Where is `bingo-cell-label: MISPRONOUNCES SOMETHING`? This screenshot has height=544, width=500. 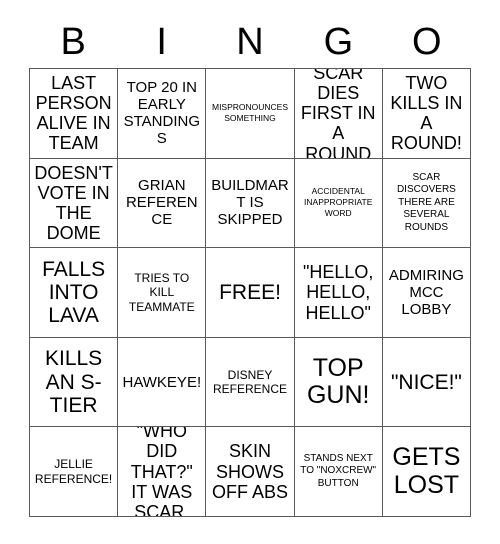
bingo-cell-label: MISPRONOUNCES SOMETHING is located at coordinates (250, 113).